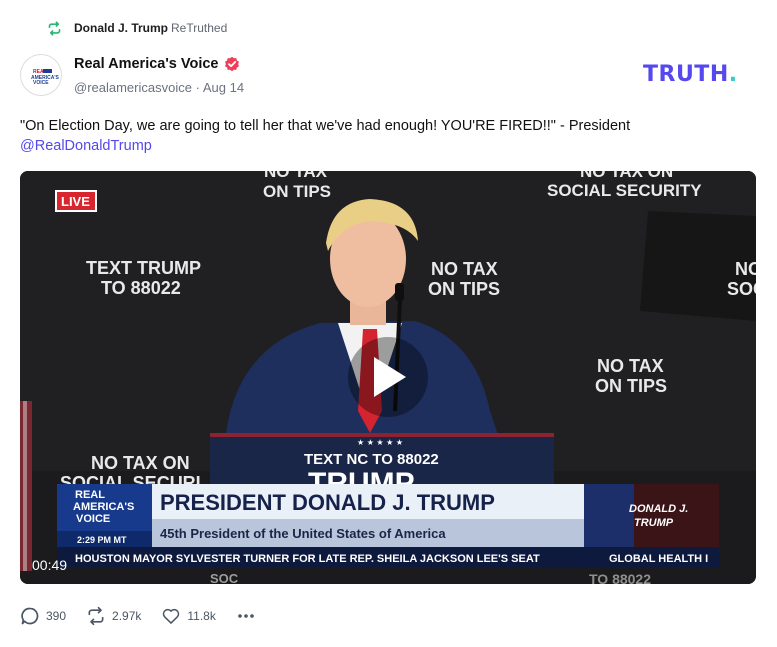 This screenshot has width=777, height=647. Describe the element at coordinates (146, 64) in the screenshot. I see `author-name-link: Real America's Voice` at that location.